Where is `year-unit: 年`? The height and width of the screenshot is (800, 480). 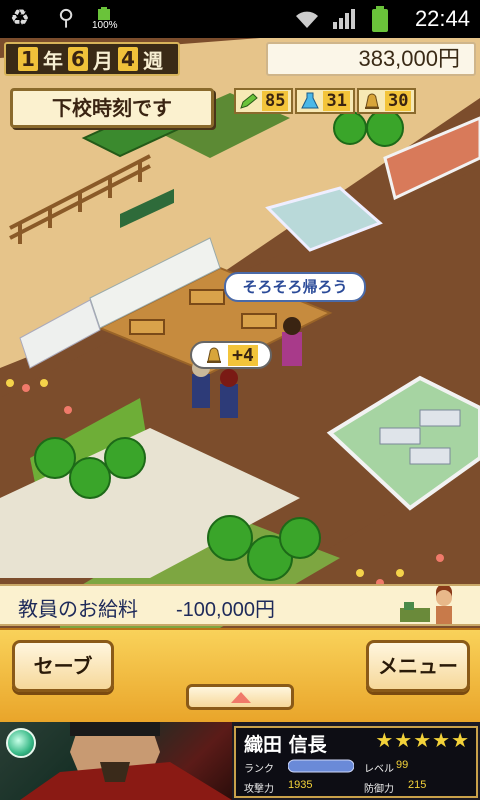 year-unit: 年 is located at coordinates (53, 60).